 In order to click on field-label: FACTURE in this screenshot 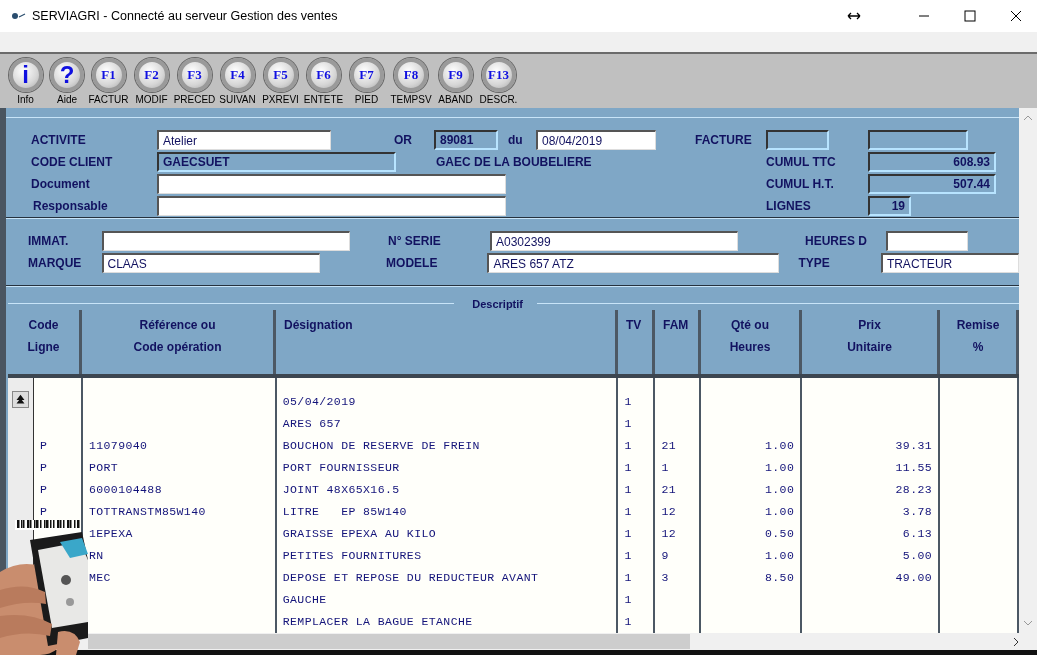, I will do `click(724, 140)`.